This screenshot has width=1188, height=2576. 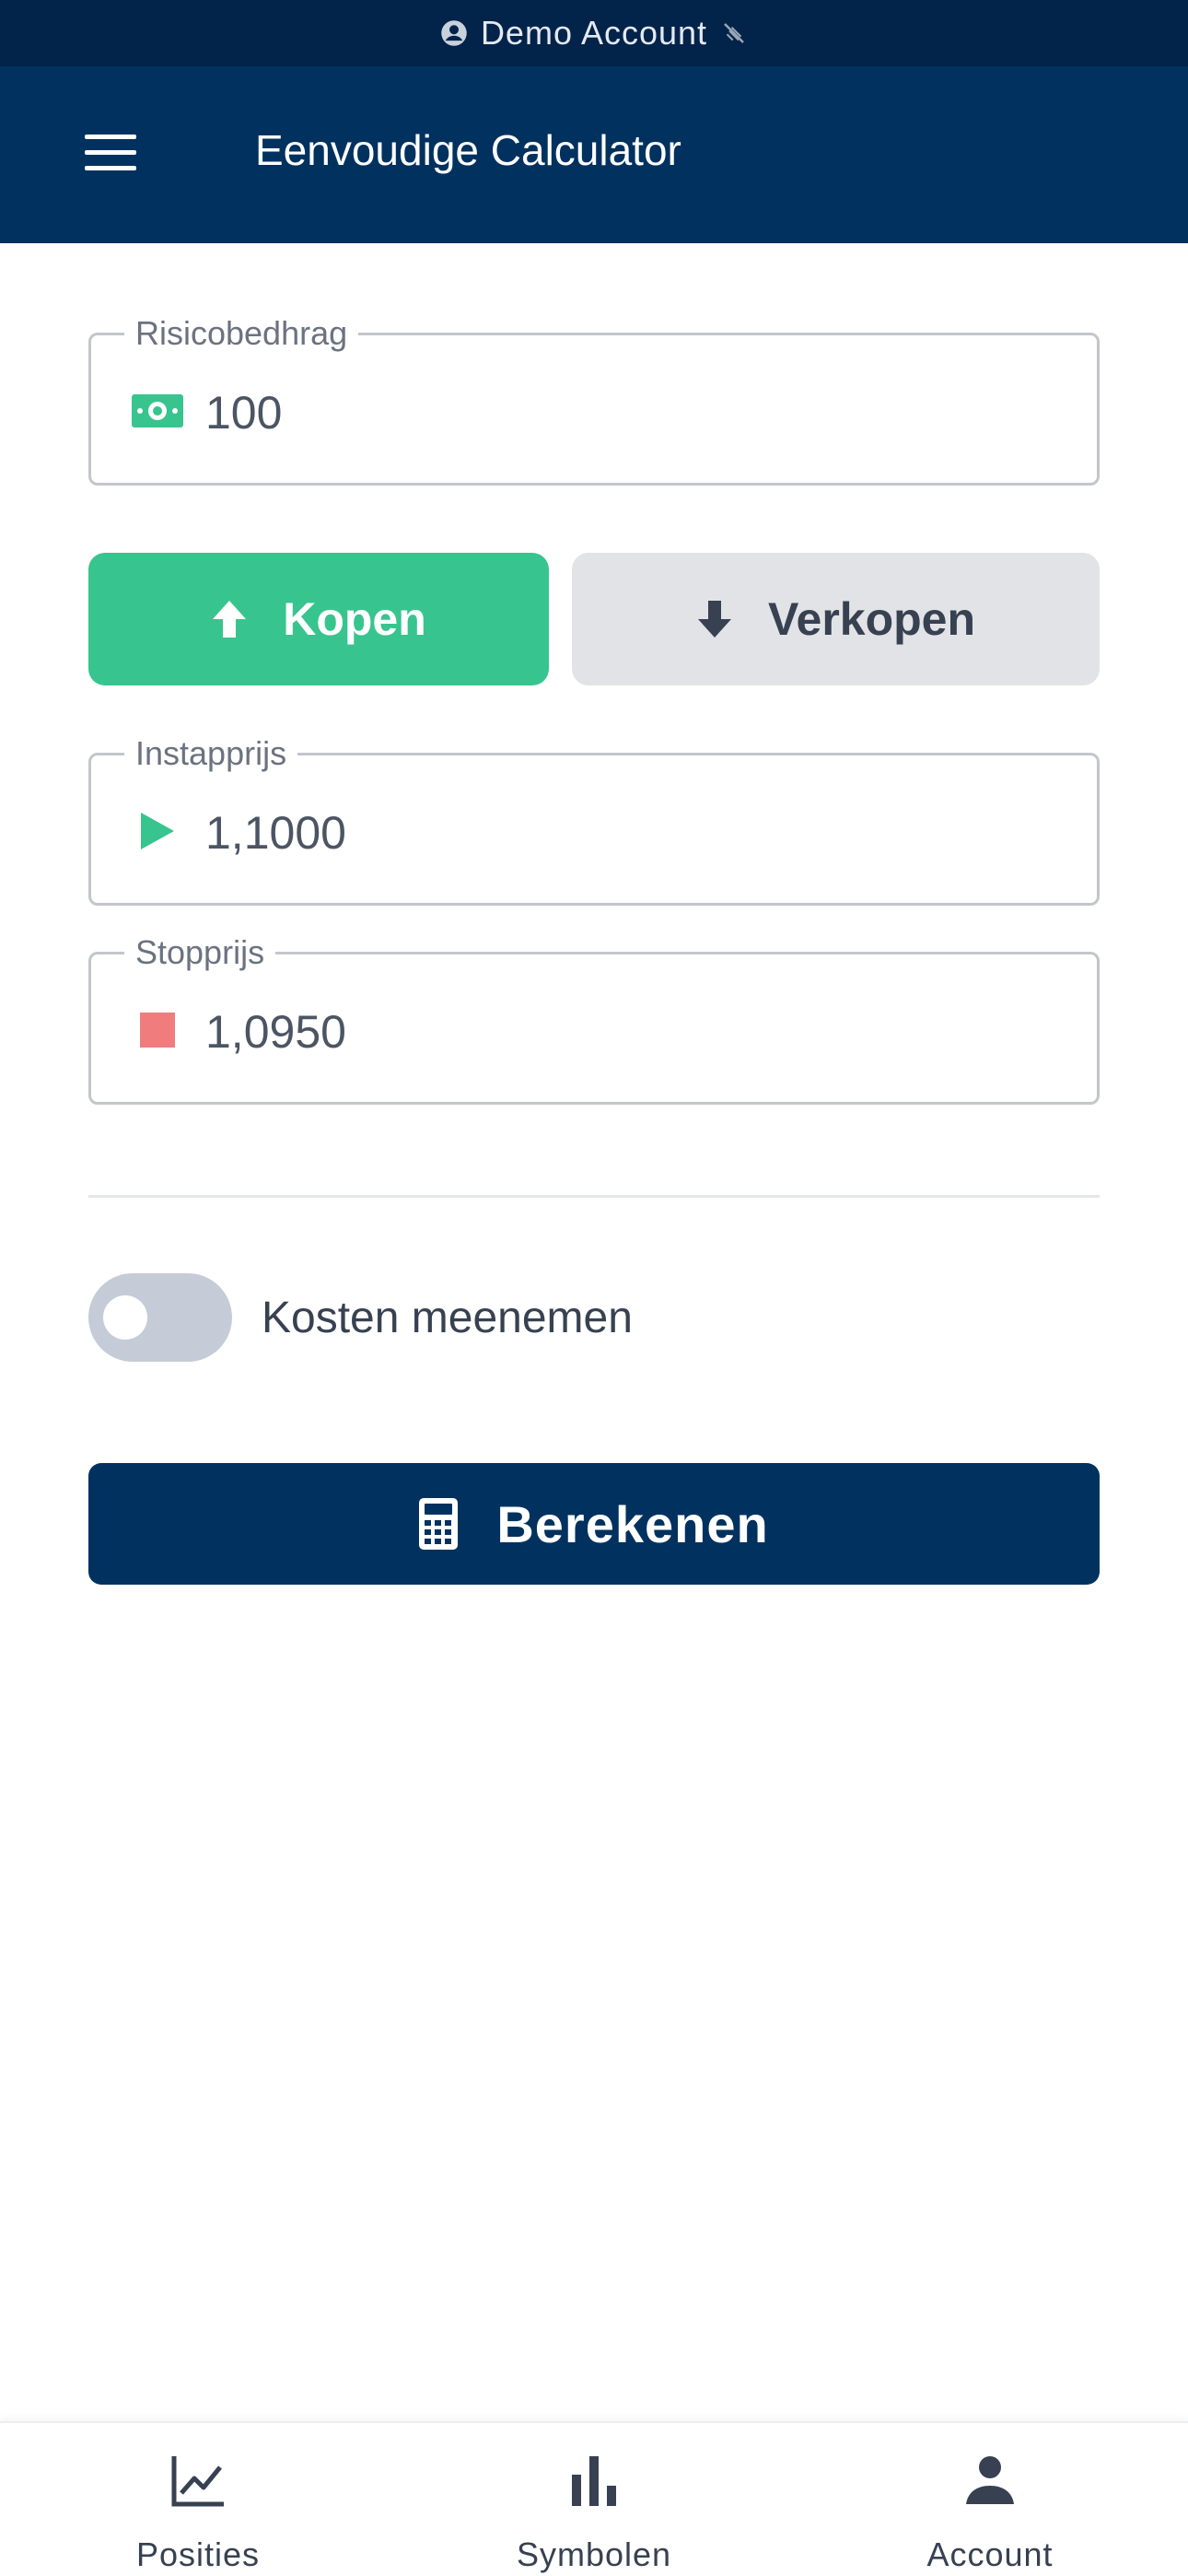 What do you see at coordinates (157, 1030) in the screenshot?
I see `stop-icon` at bounding box center [157, 1030].